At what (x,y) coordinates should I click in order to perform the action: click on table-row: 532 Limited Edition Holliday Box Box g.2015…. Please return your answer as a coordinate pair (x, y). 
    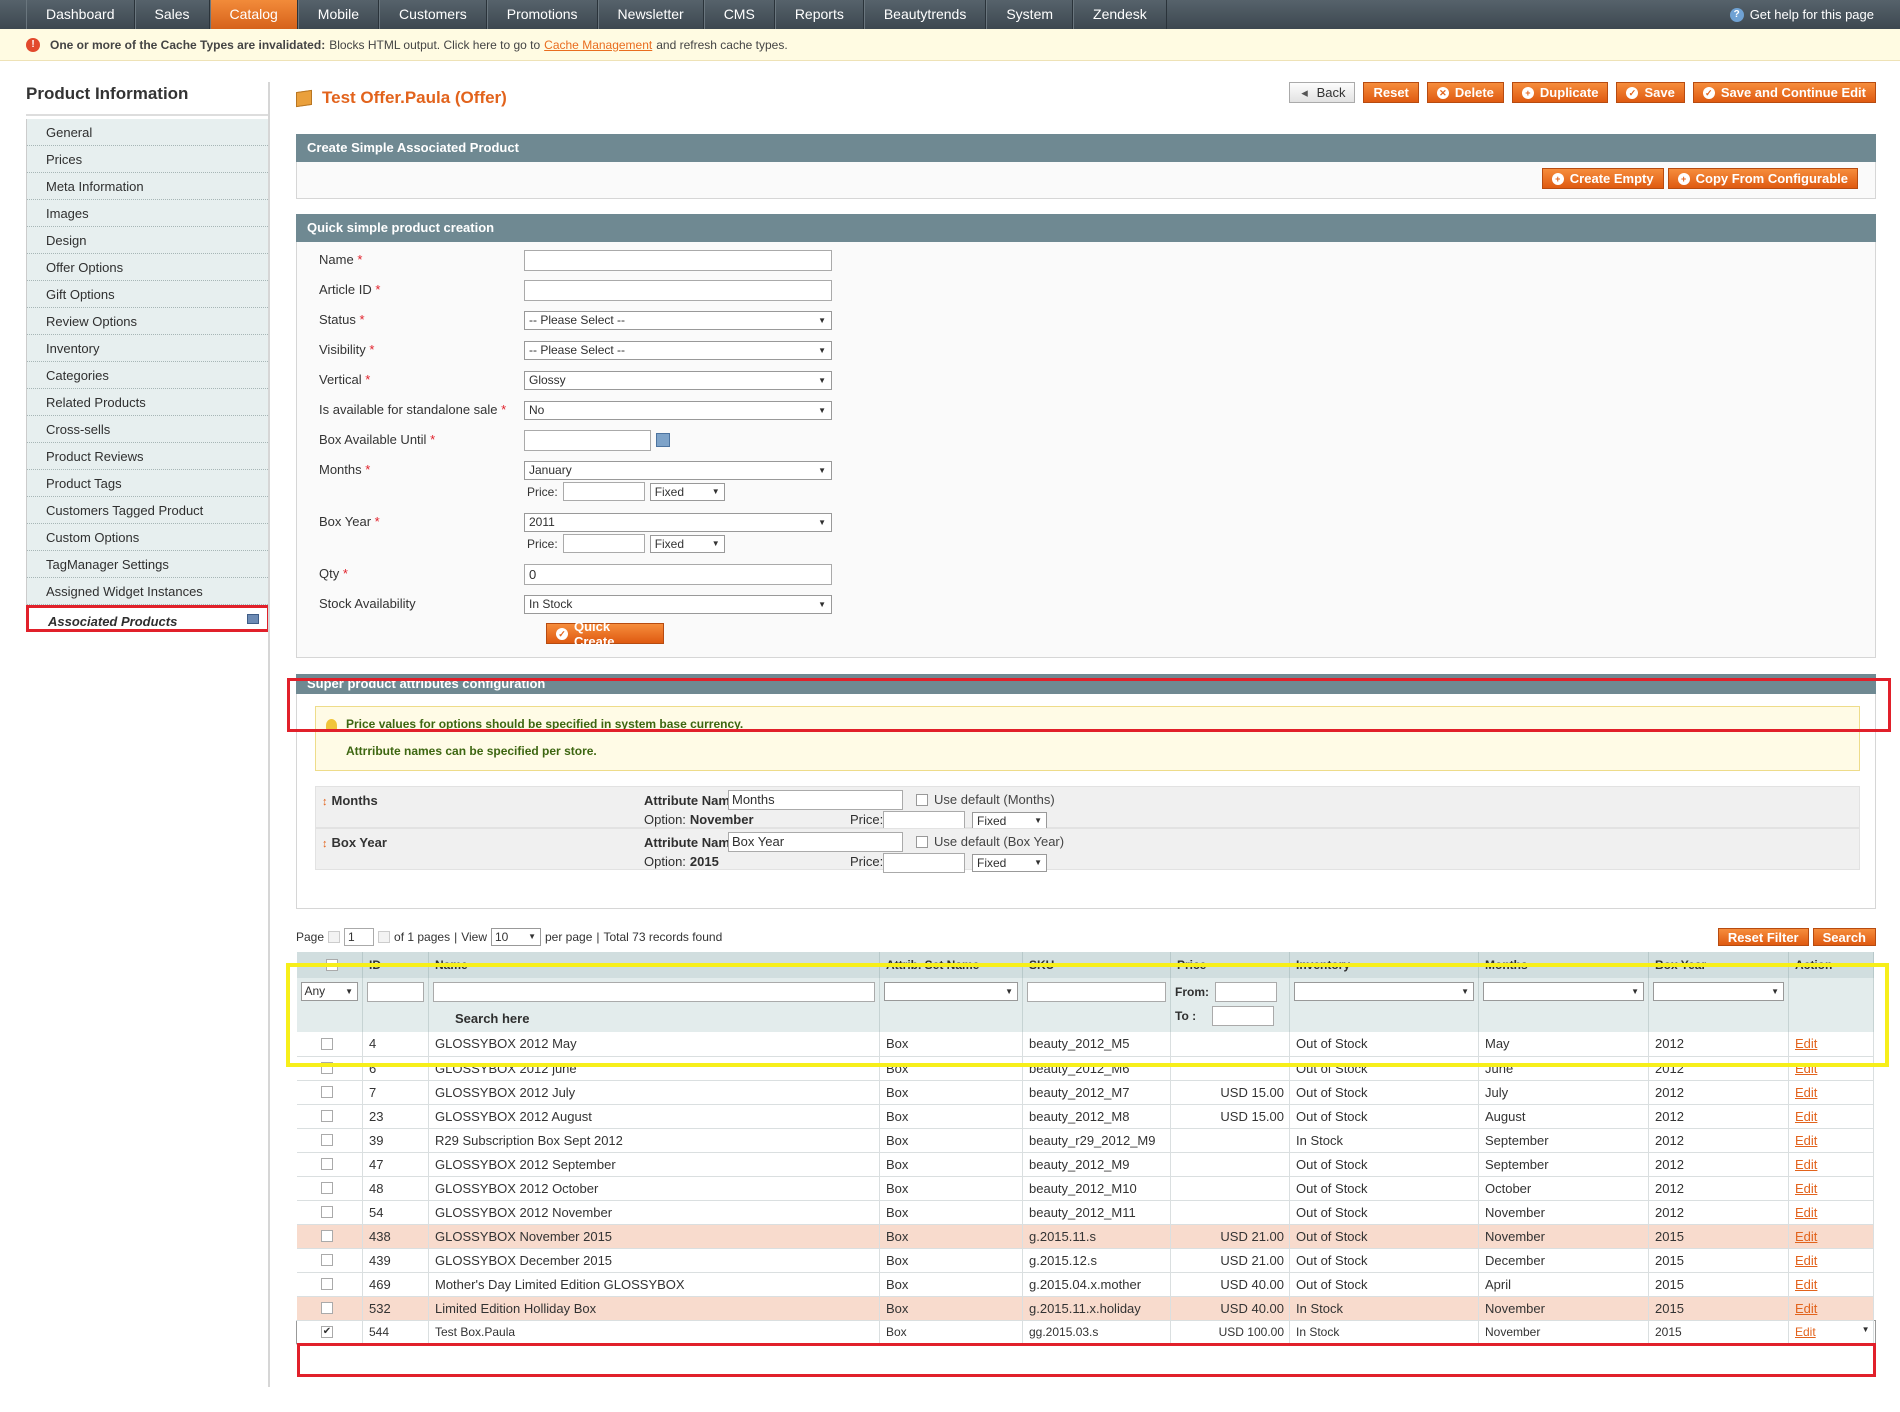
    Looking at the image, I should click on (1086, 1308).